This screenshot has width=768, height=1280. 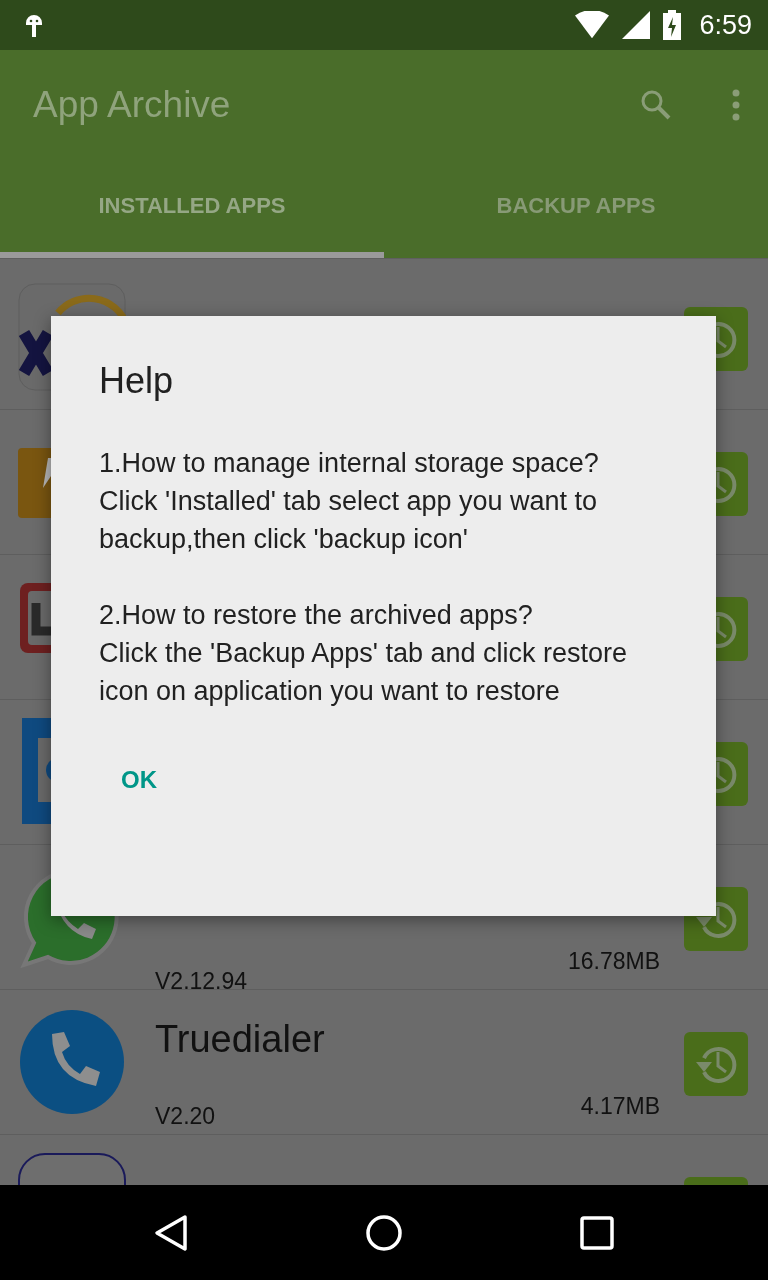 I want to click on home-icon, so click(x=384, y=1232).